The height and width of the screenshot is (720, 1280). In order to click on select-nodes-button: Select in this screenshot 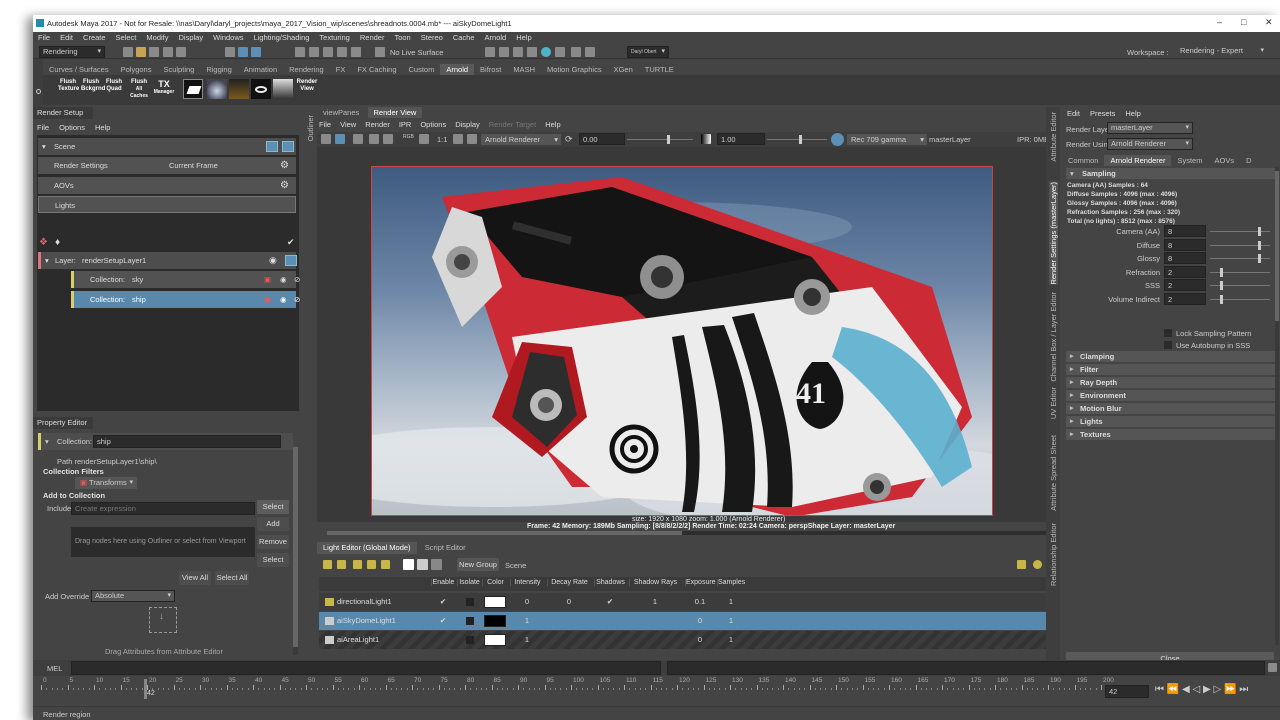, I will do `click(273, 560)`.